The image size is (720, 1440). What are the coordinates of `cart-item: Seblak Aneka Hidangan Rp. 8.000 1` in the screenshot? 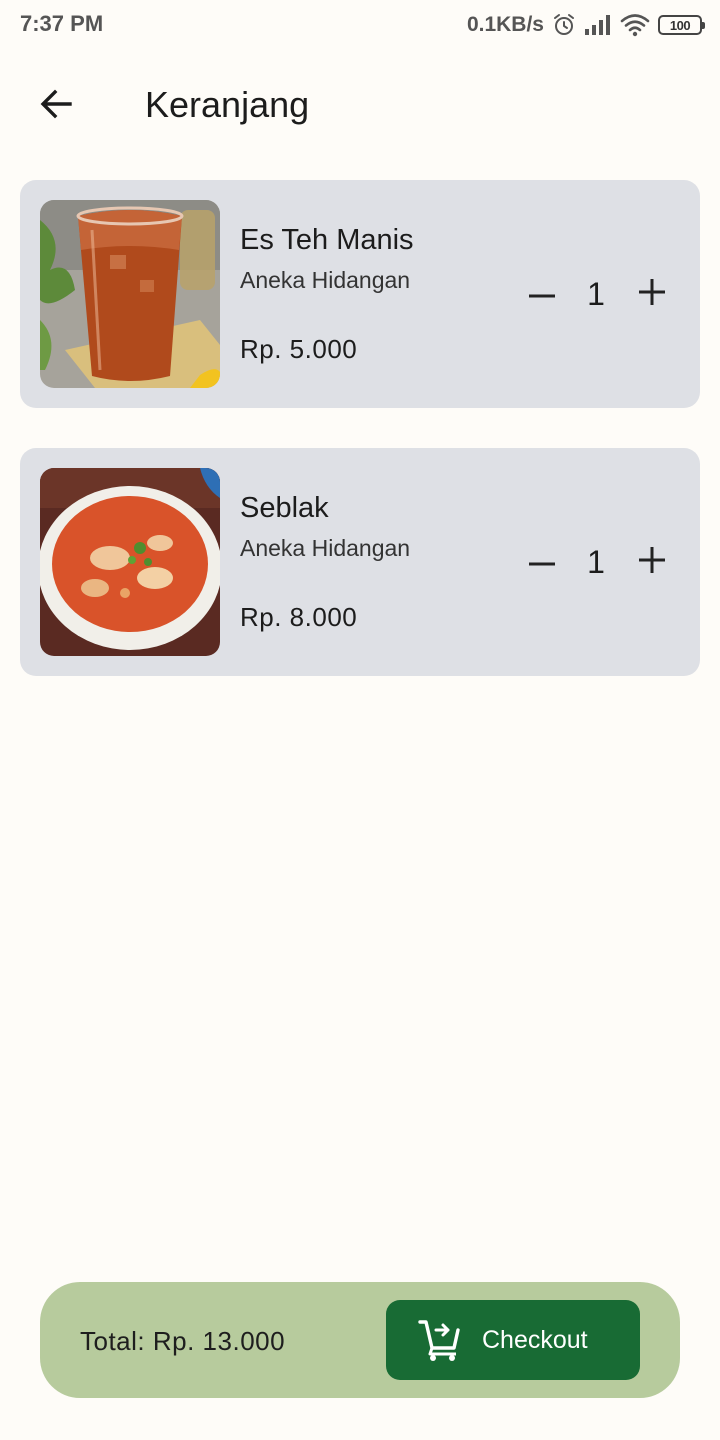 It's located at (360, 562).